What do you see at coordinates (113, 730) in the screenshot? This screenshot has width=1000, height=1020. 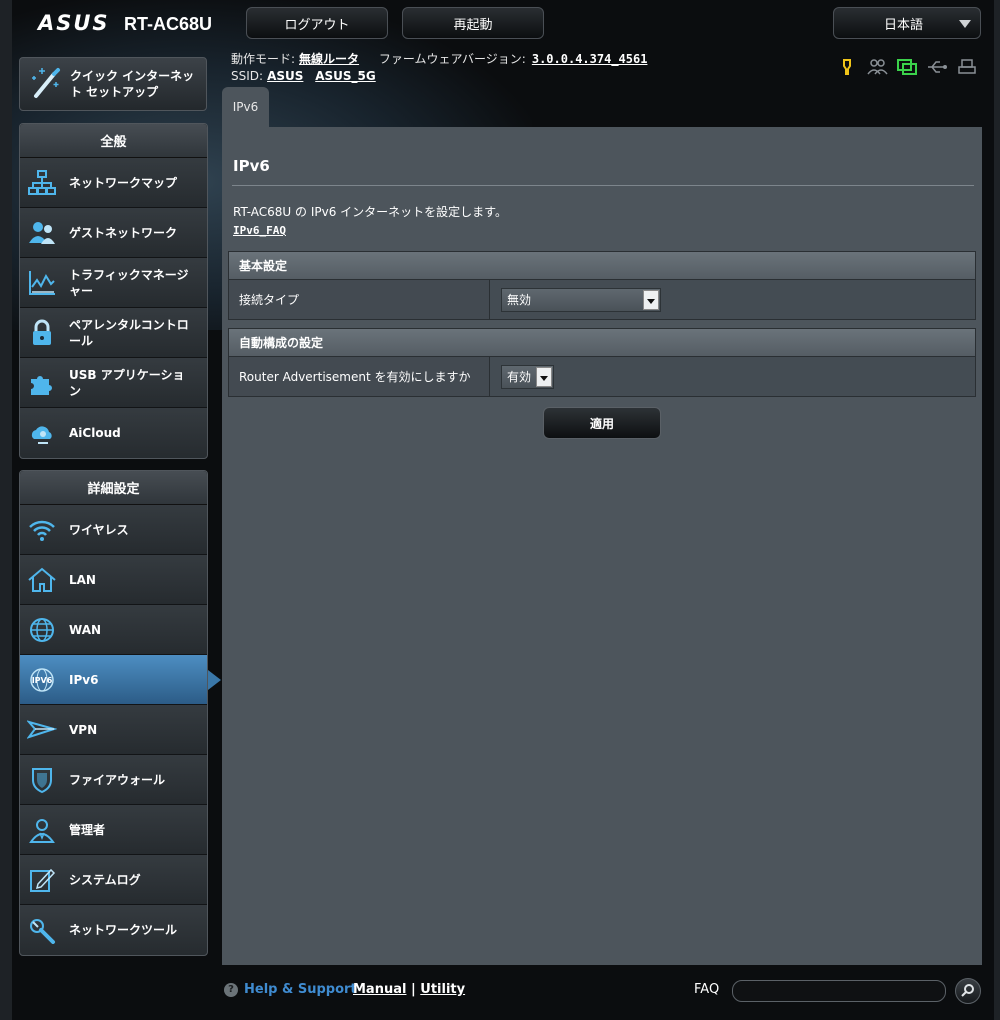 I see `menu-item-vpn: VPN` at bounding box center [113, 730].